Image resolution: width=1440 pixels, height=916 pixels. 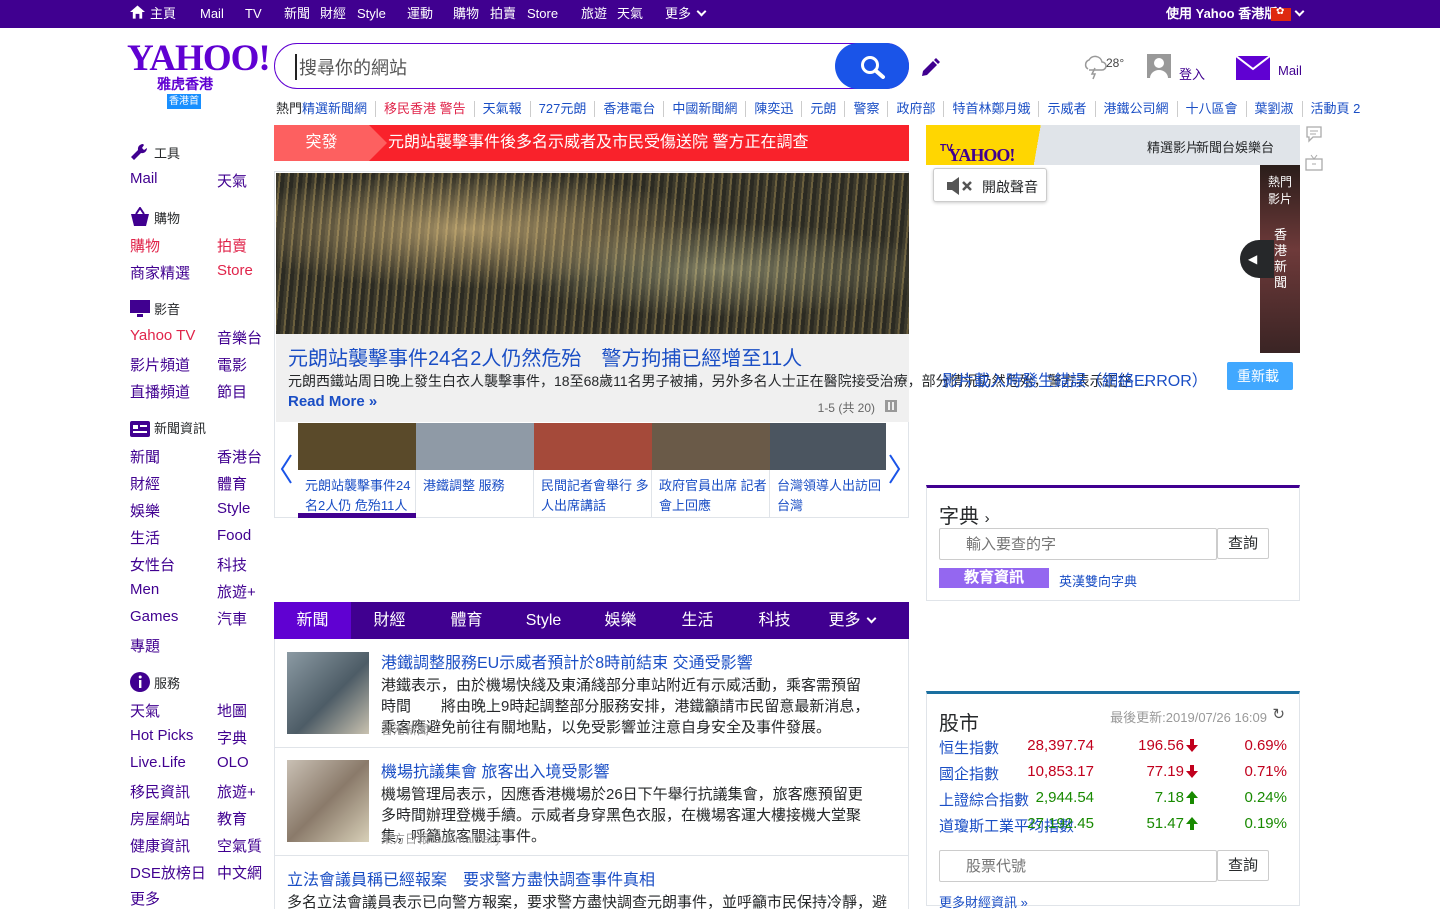 What do you see at coordinates (999, 145) in the screenshot?
I see `yahoo-tv-logo: YAHOO! TV` at bounding box center [999, 145].